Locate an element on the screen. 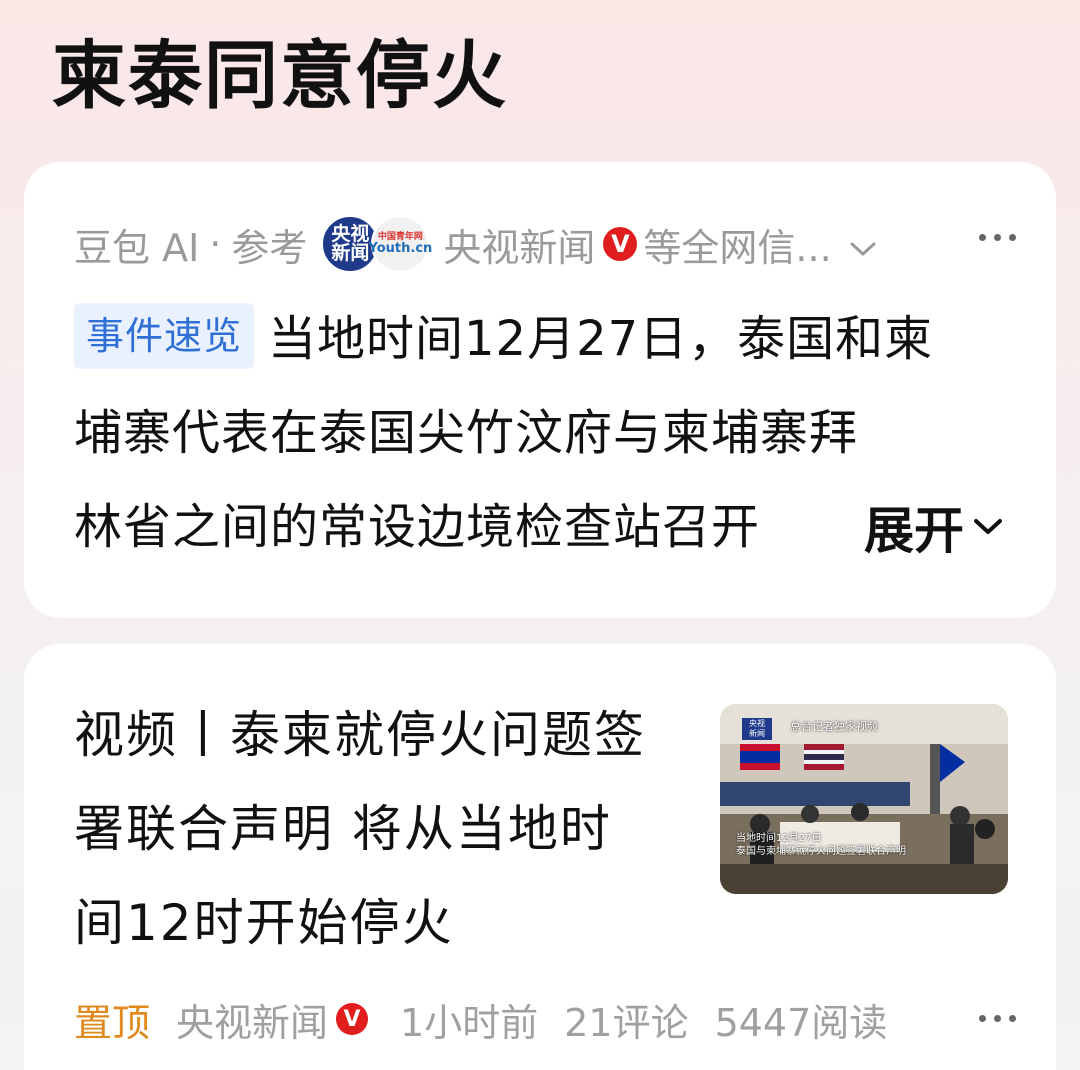 This screenshot has width=1080, height=1070. event-overview-tag: 事件速览 is located at coordinates (164, 336).